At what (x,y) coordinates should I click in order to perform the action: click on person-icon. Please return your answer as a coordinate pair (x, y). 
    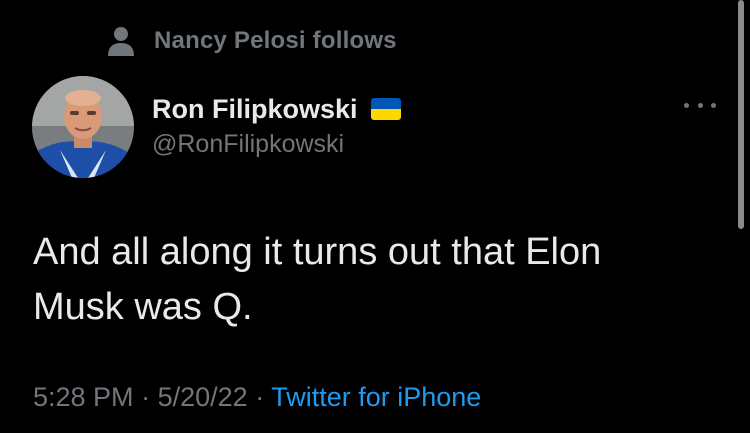
    Looking at the image, I should click on (121, 41).